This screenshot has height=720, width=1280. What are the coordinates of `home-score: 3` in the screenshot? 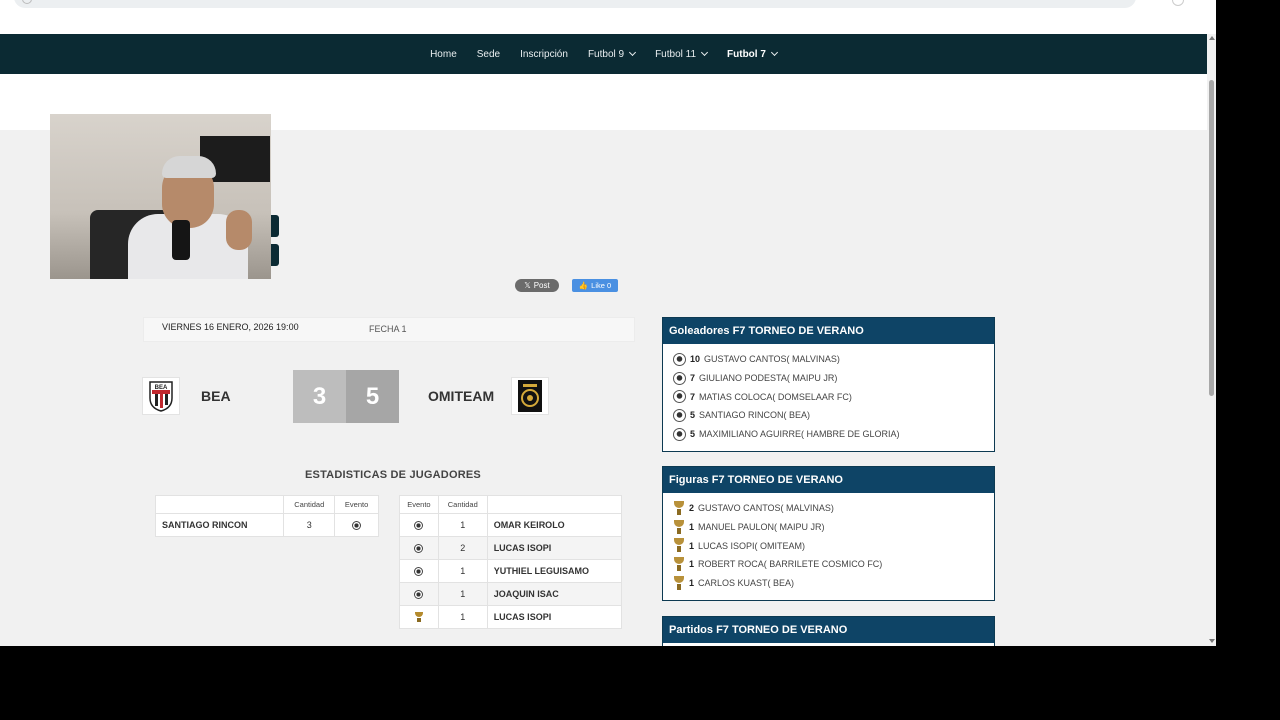 It's located at (319, 396).